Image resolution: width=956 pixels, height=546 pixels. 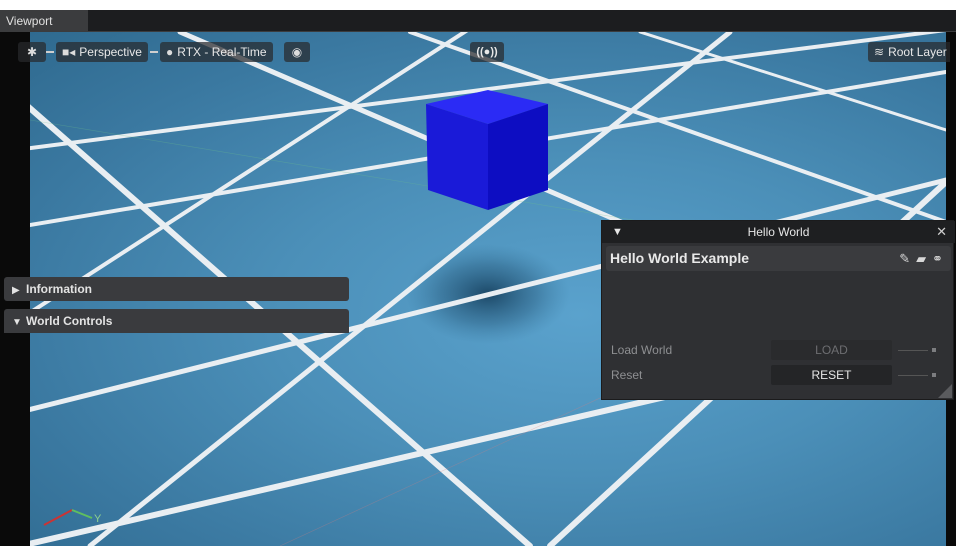 I want to click on render-mode-button: ● RTX - Real-Time, so click(x=216, y=52).